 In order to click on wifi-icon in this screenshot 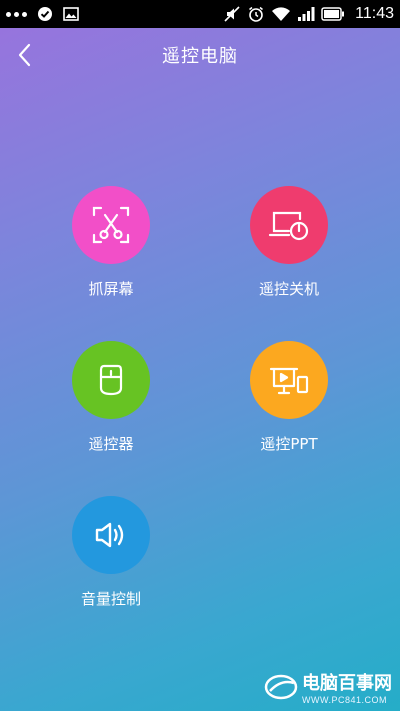, I will do `click(281, 14)`.